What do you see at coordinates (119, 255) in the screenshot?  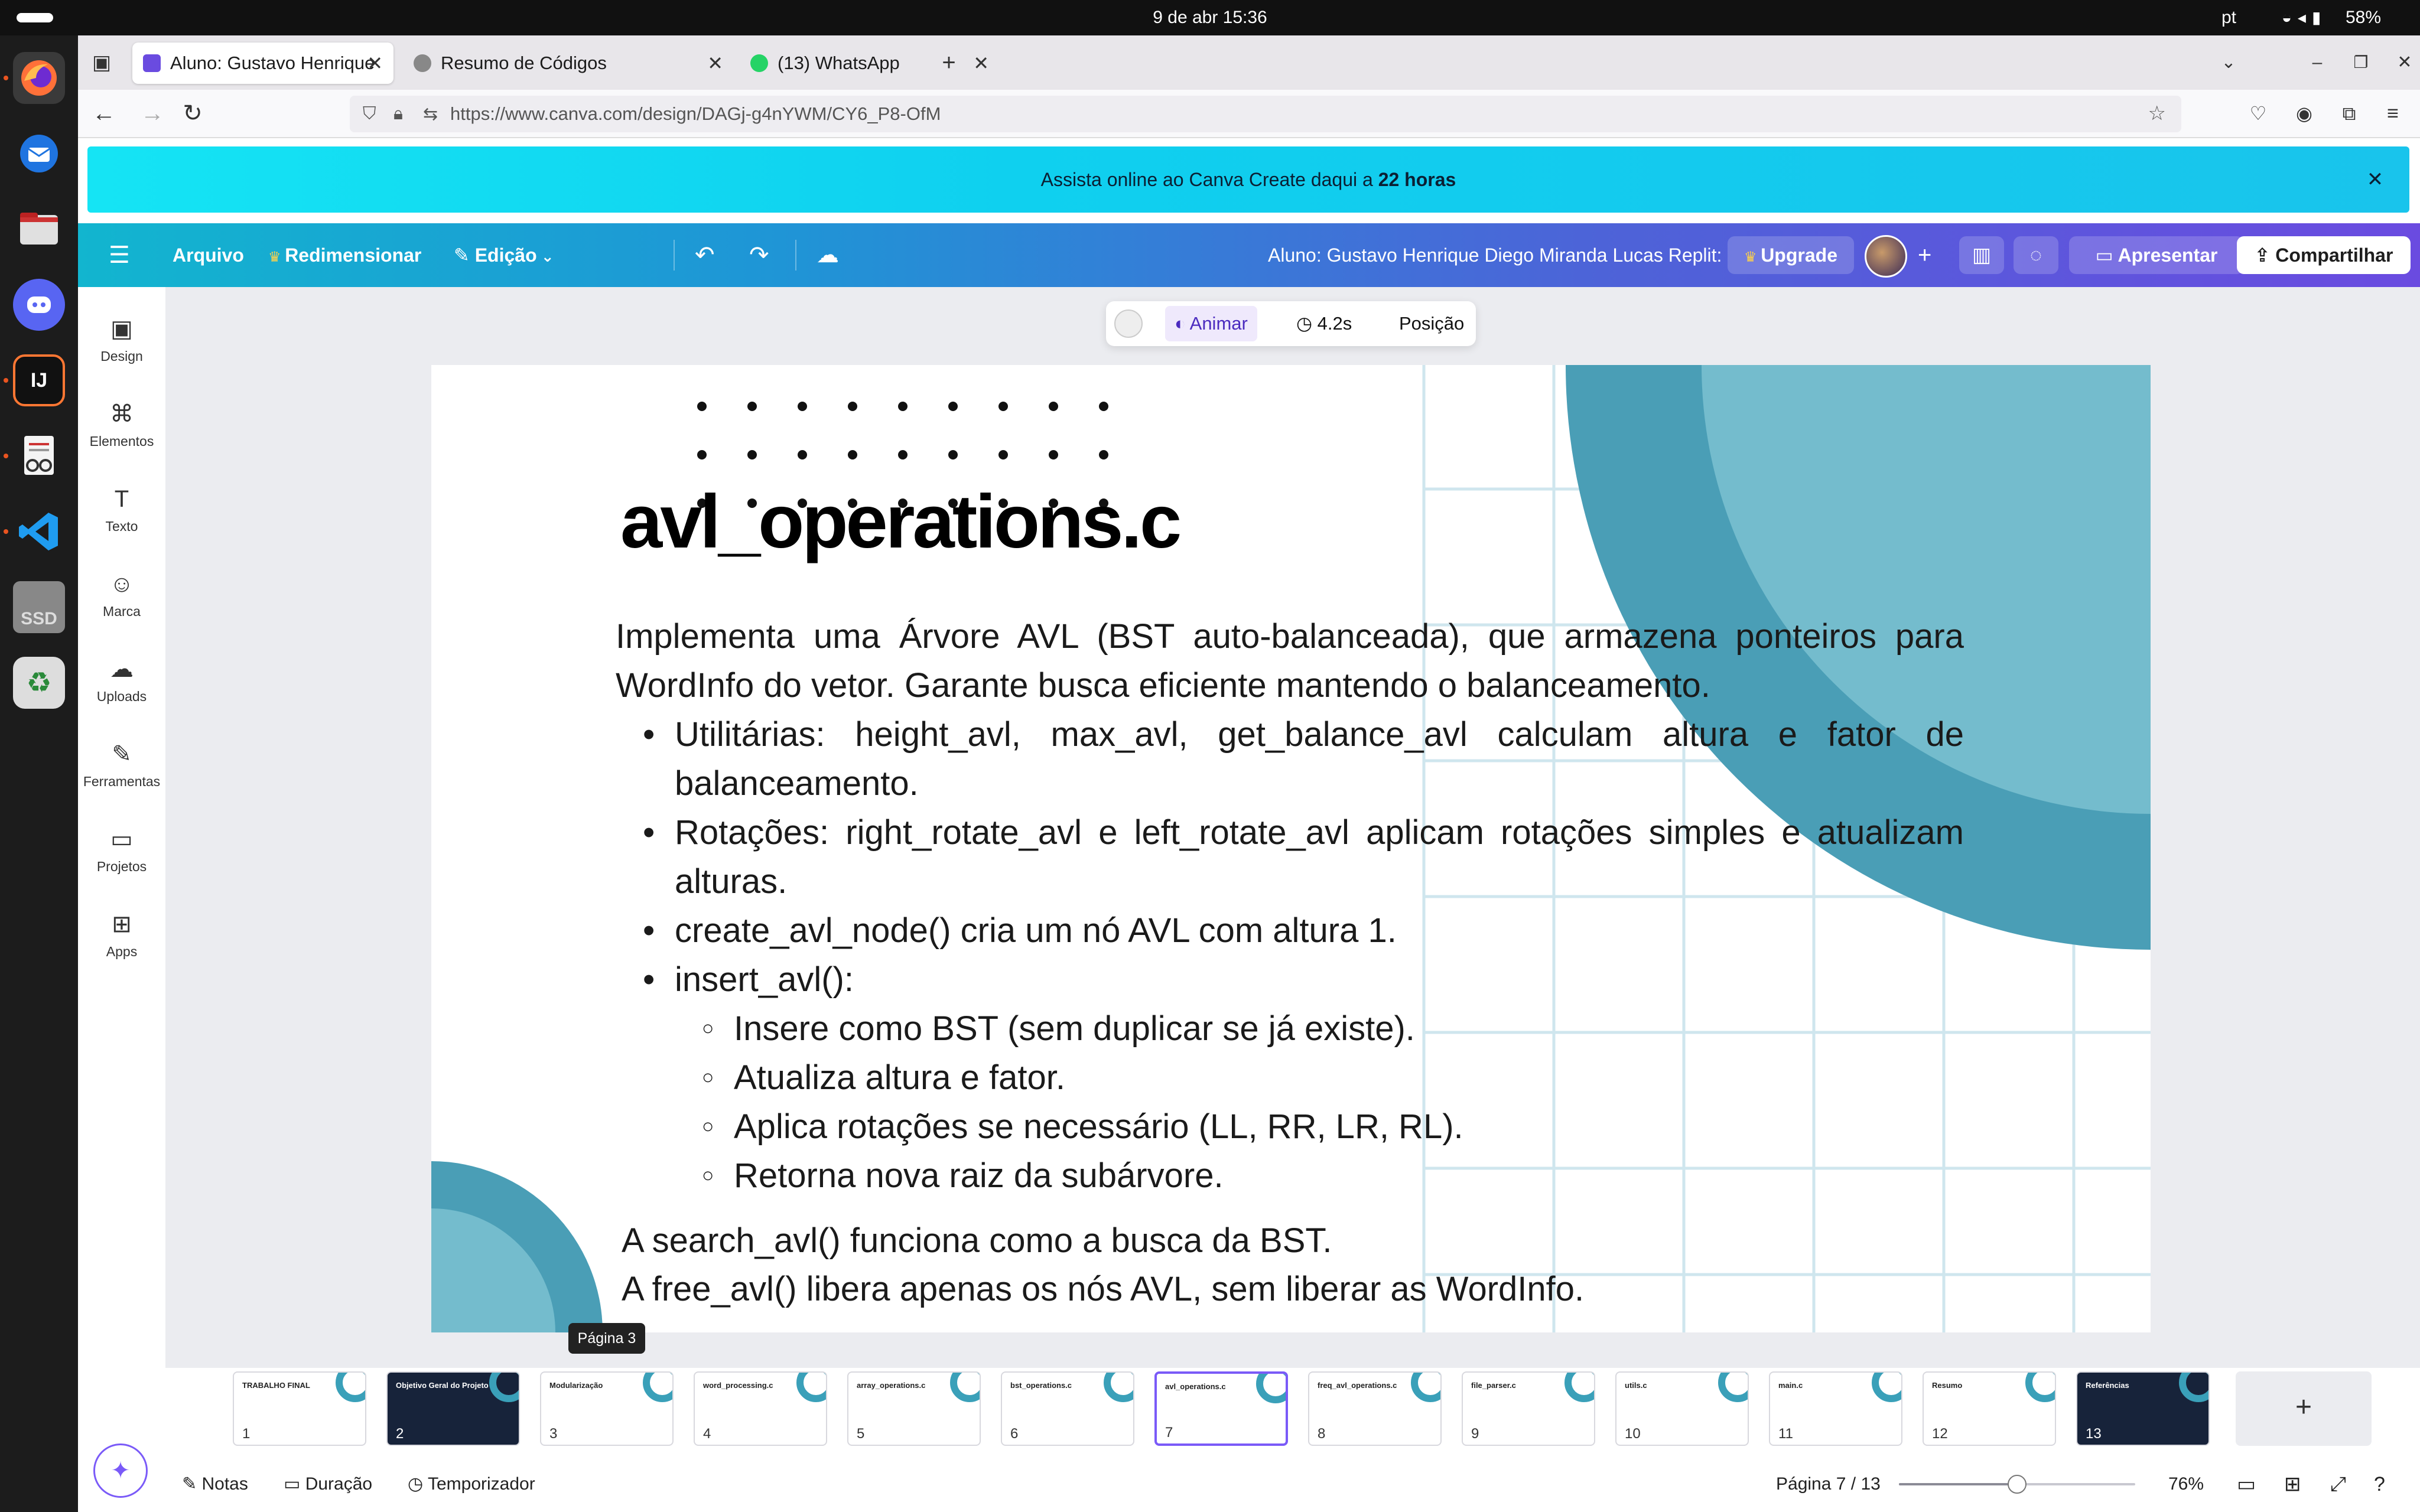 I see `main-menu-icon: ☰` at bounding box center [119, 255].